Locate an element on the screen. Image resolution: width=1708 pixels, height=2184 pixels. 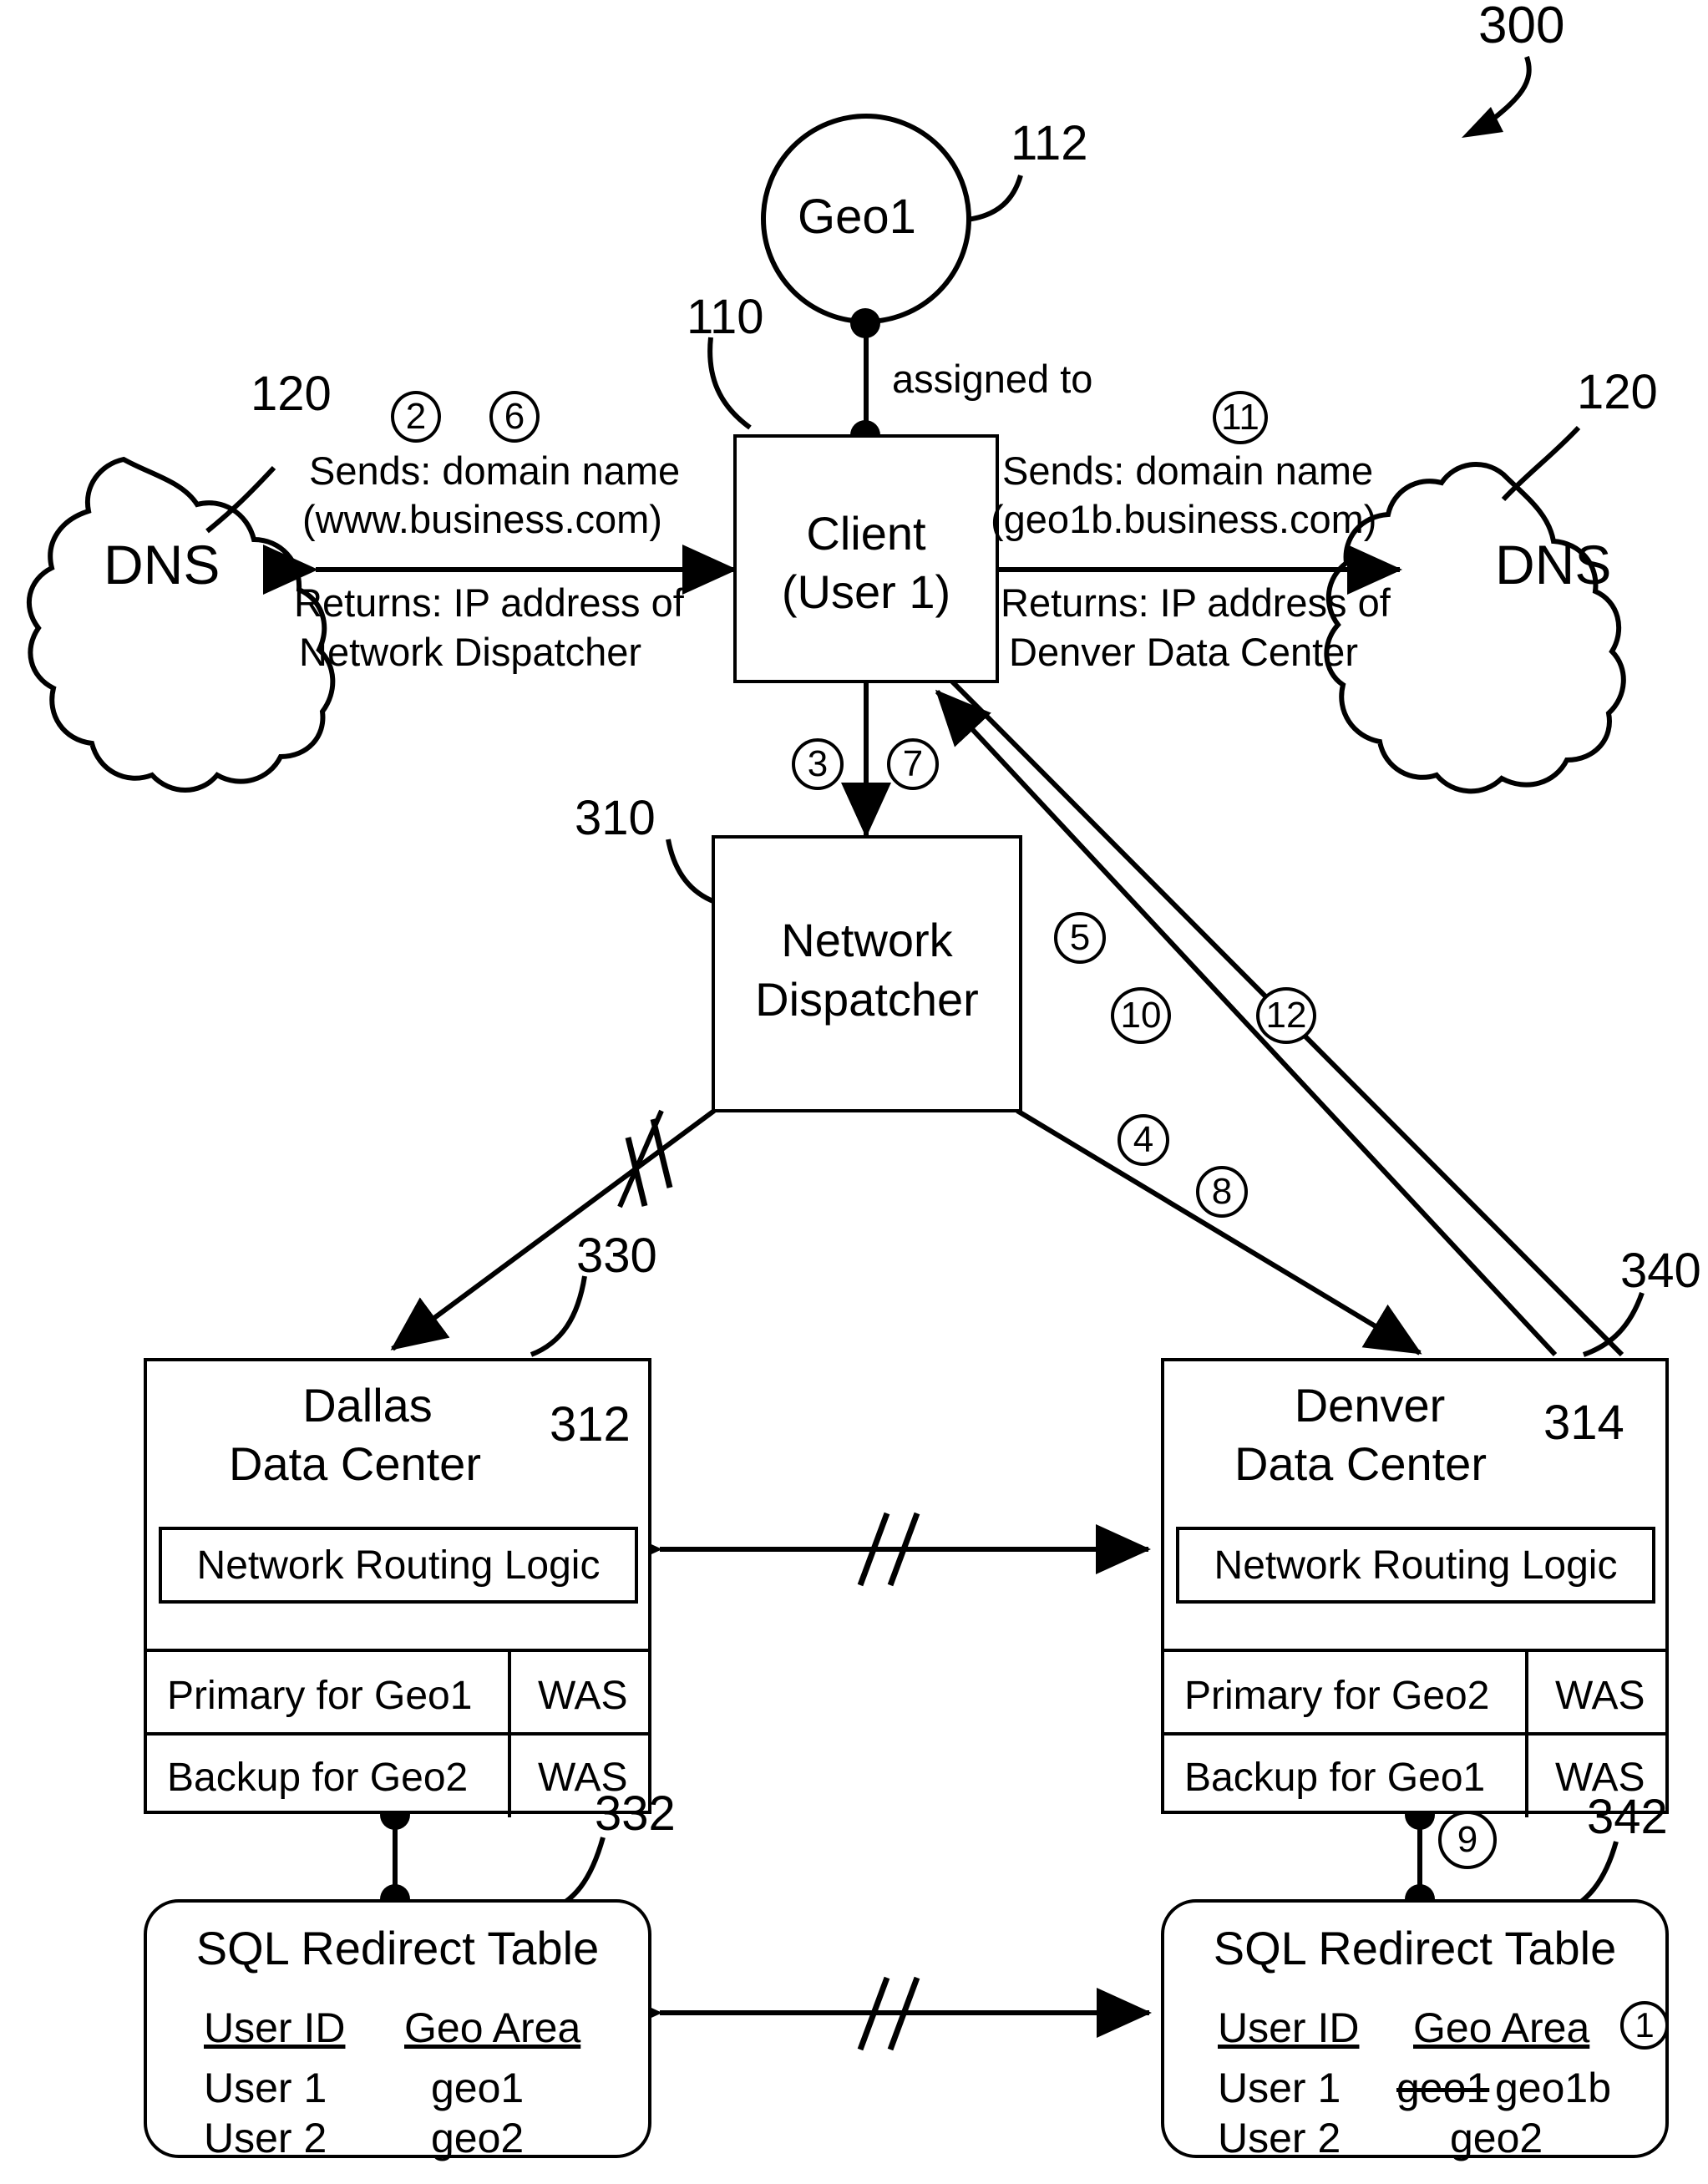
dns-left-sends-line1: Sends: domain name is located at coordinates (495, 470).